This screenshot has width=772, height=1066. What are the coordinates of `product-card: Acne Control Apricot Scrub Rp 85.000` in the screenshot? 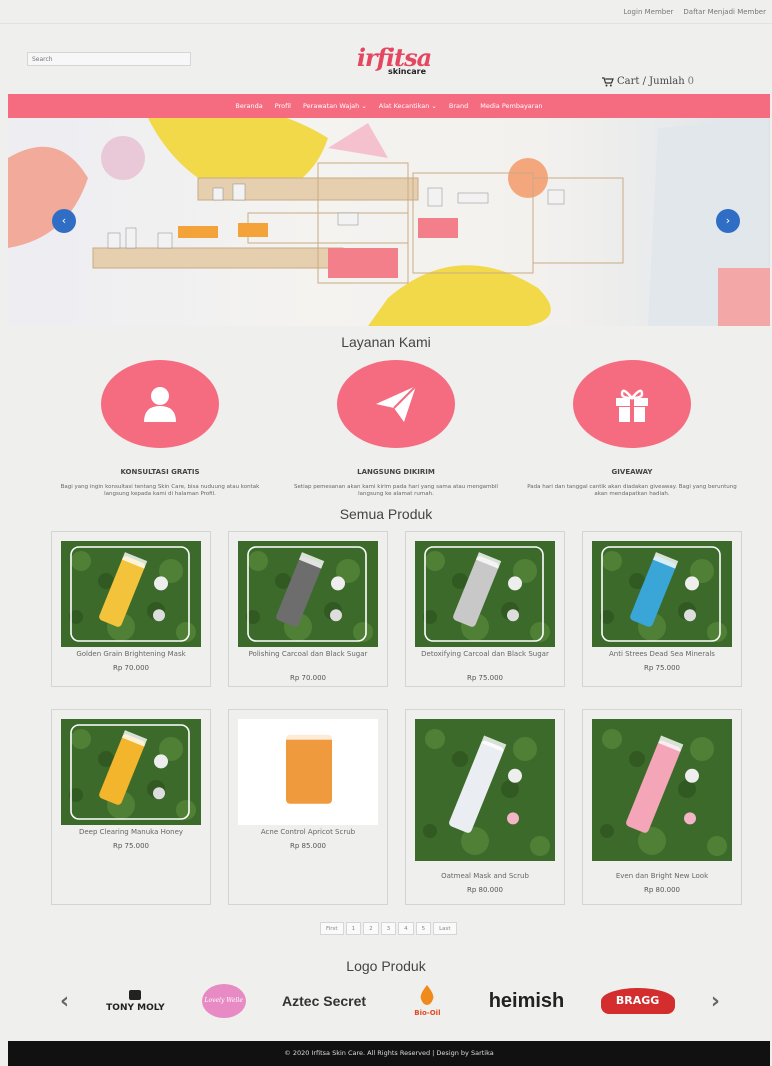 It's located at (308, 807).